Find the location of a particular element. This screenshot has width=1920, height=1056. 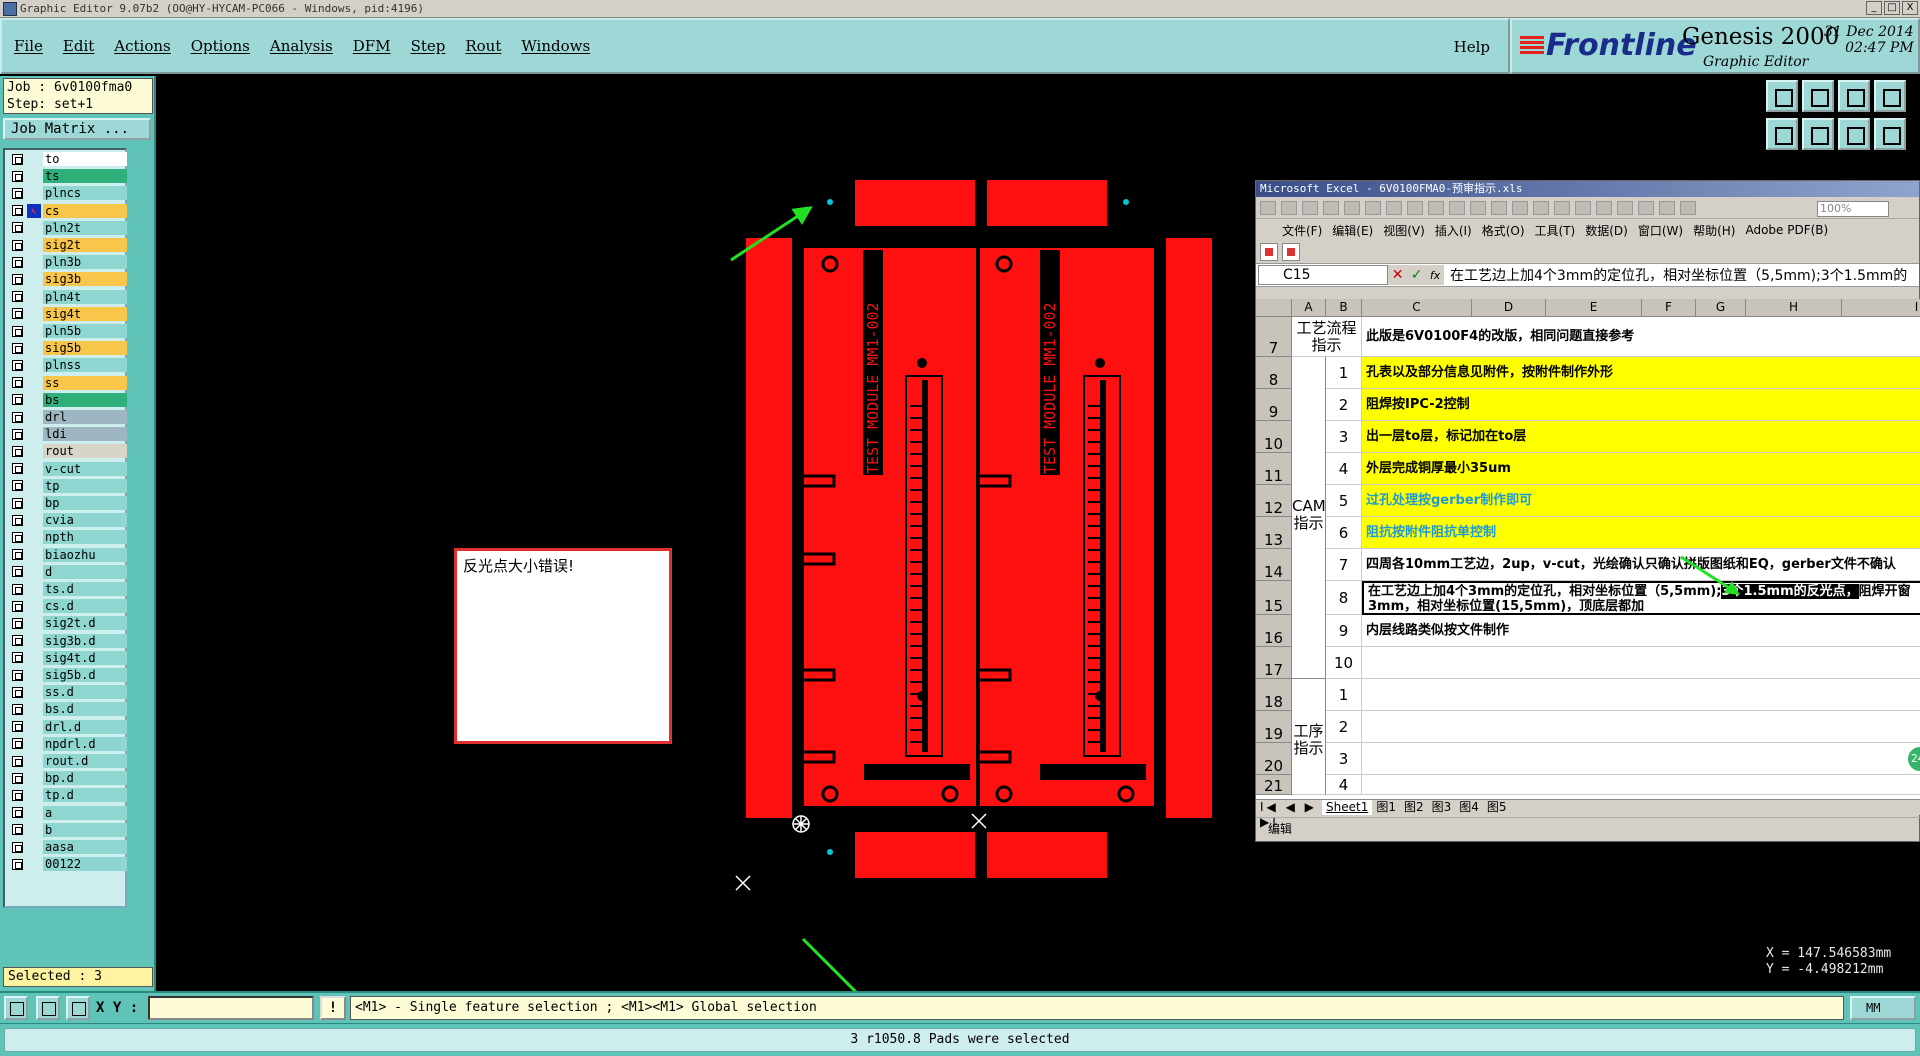

layer-row-bs.d: bs.d is located at coordinates (67, 709).